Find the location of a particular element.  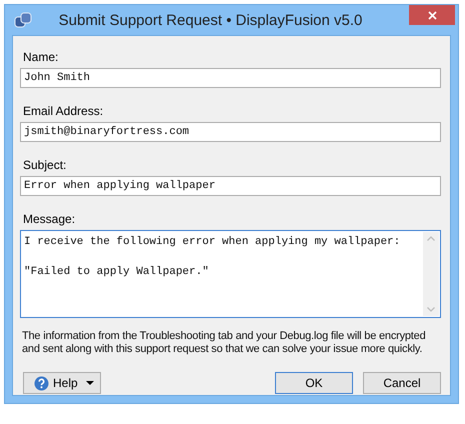

ok-button: OK is located at coordinates (314, 383).